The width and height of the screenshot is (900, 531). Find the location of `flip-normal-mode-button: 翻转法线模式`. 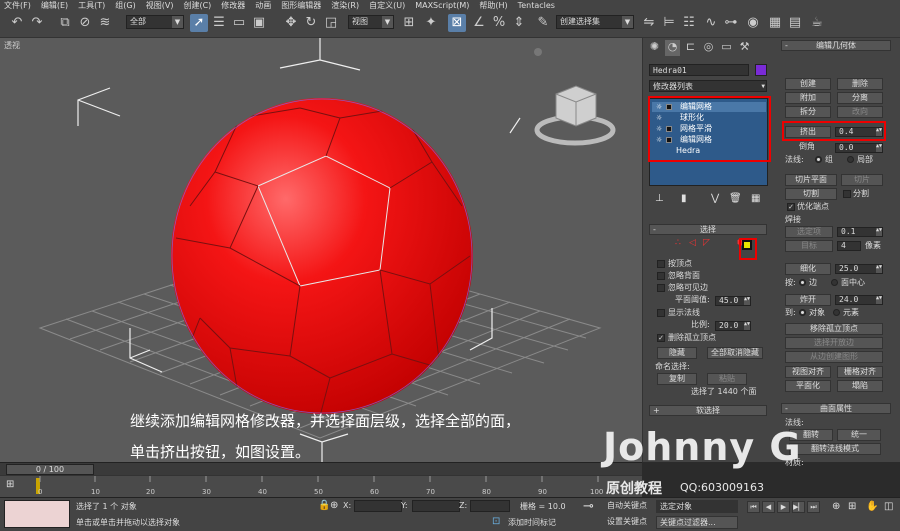

flip-normal-mode-button: 翻转法线模式 is located at coordinates (835, 449).